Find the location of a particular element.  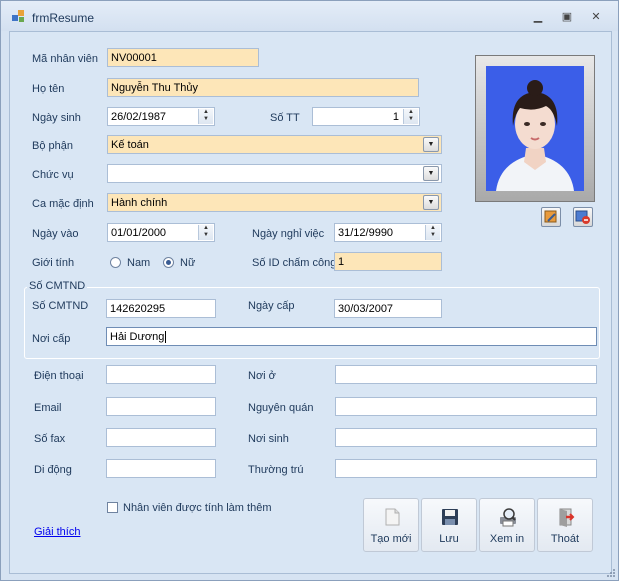

end-date-picker: 31/12/9990 ▲ ▼ is located at coordinates (388, 232).